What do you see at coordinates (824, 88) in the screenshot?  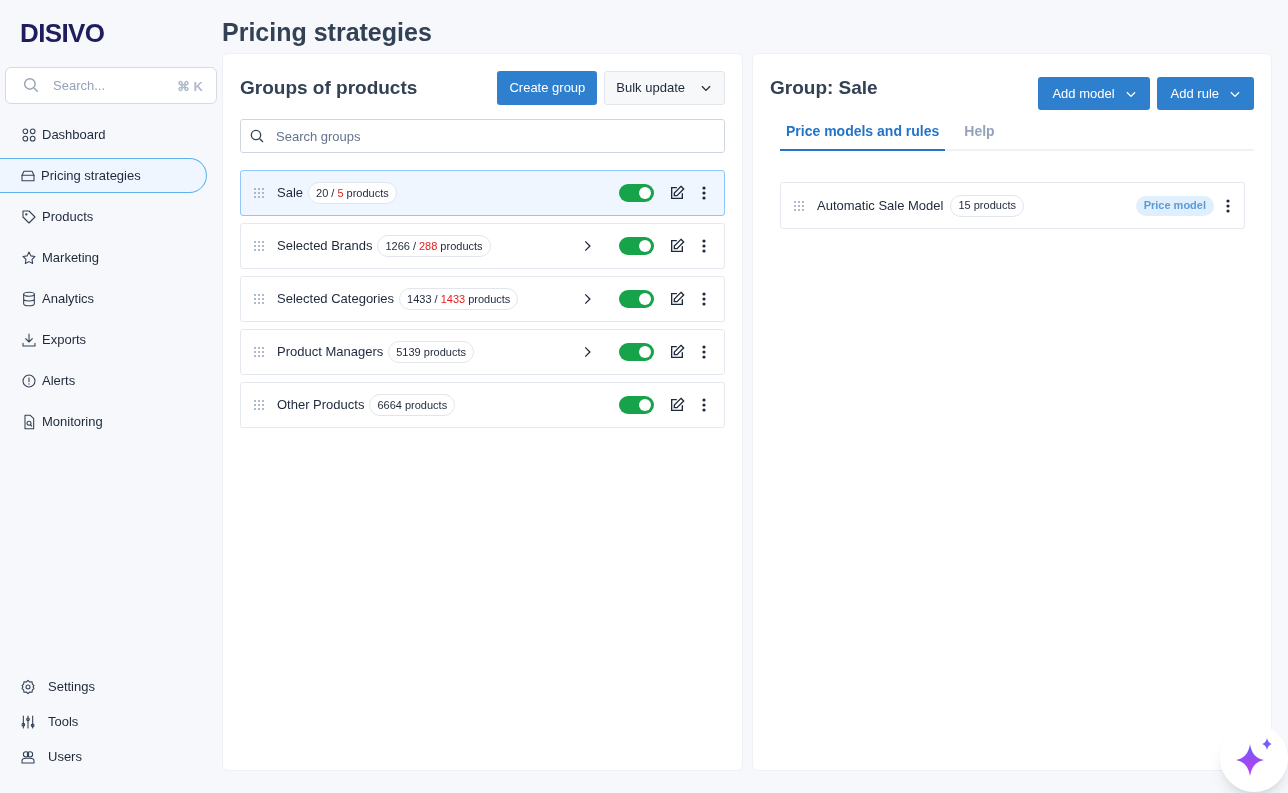 I see `panel-title: Group: Sale` at bounding box center [824, 88].